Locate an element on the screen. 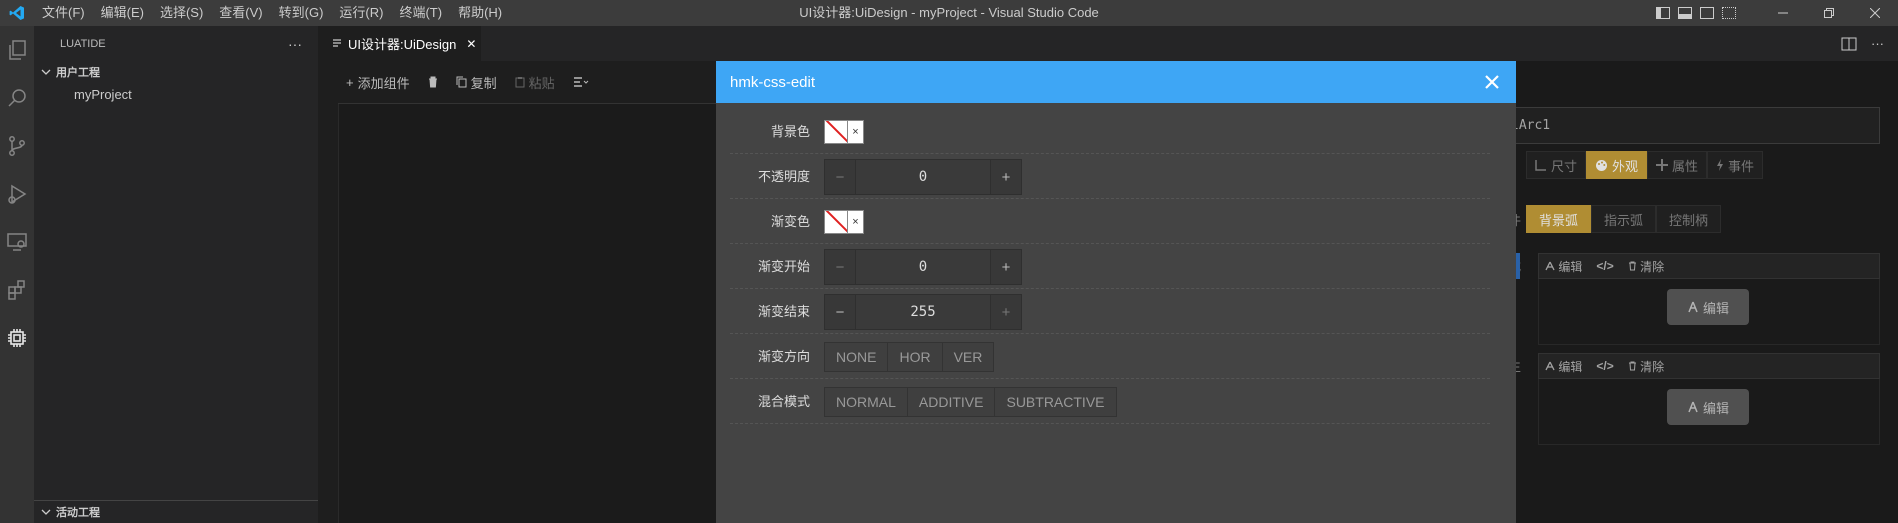  section-label: 用户工程 is located at coordinates (78, 73).